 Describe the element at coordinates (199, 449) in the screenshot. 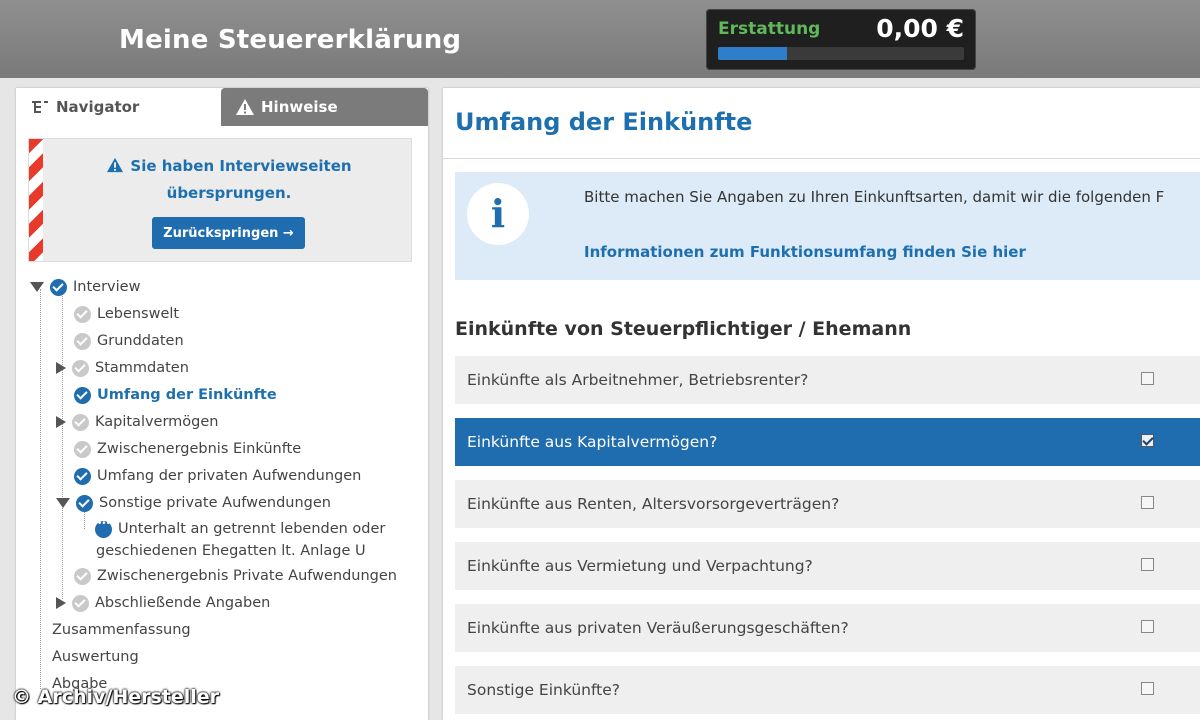

I see `tree-item-label: Zwischenergebnis Einkünfte` at that location.